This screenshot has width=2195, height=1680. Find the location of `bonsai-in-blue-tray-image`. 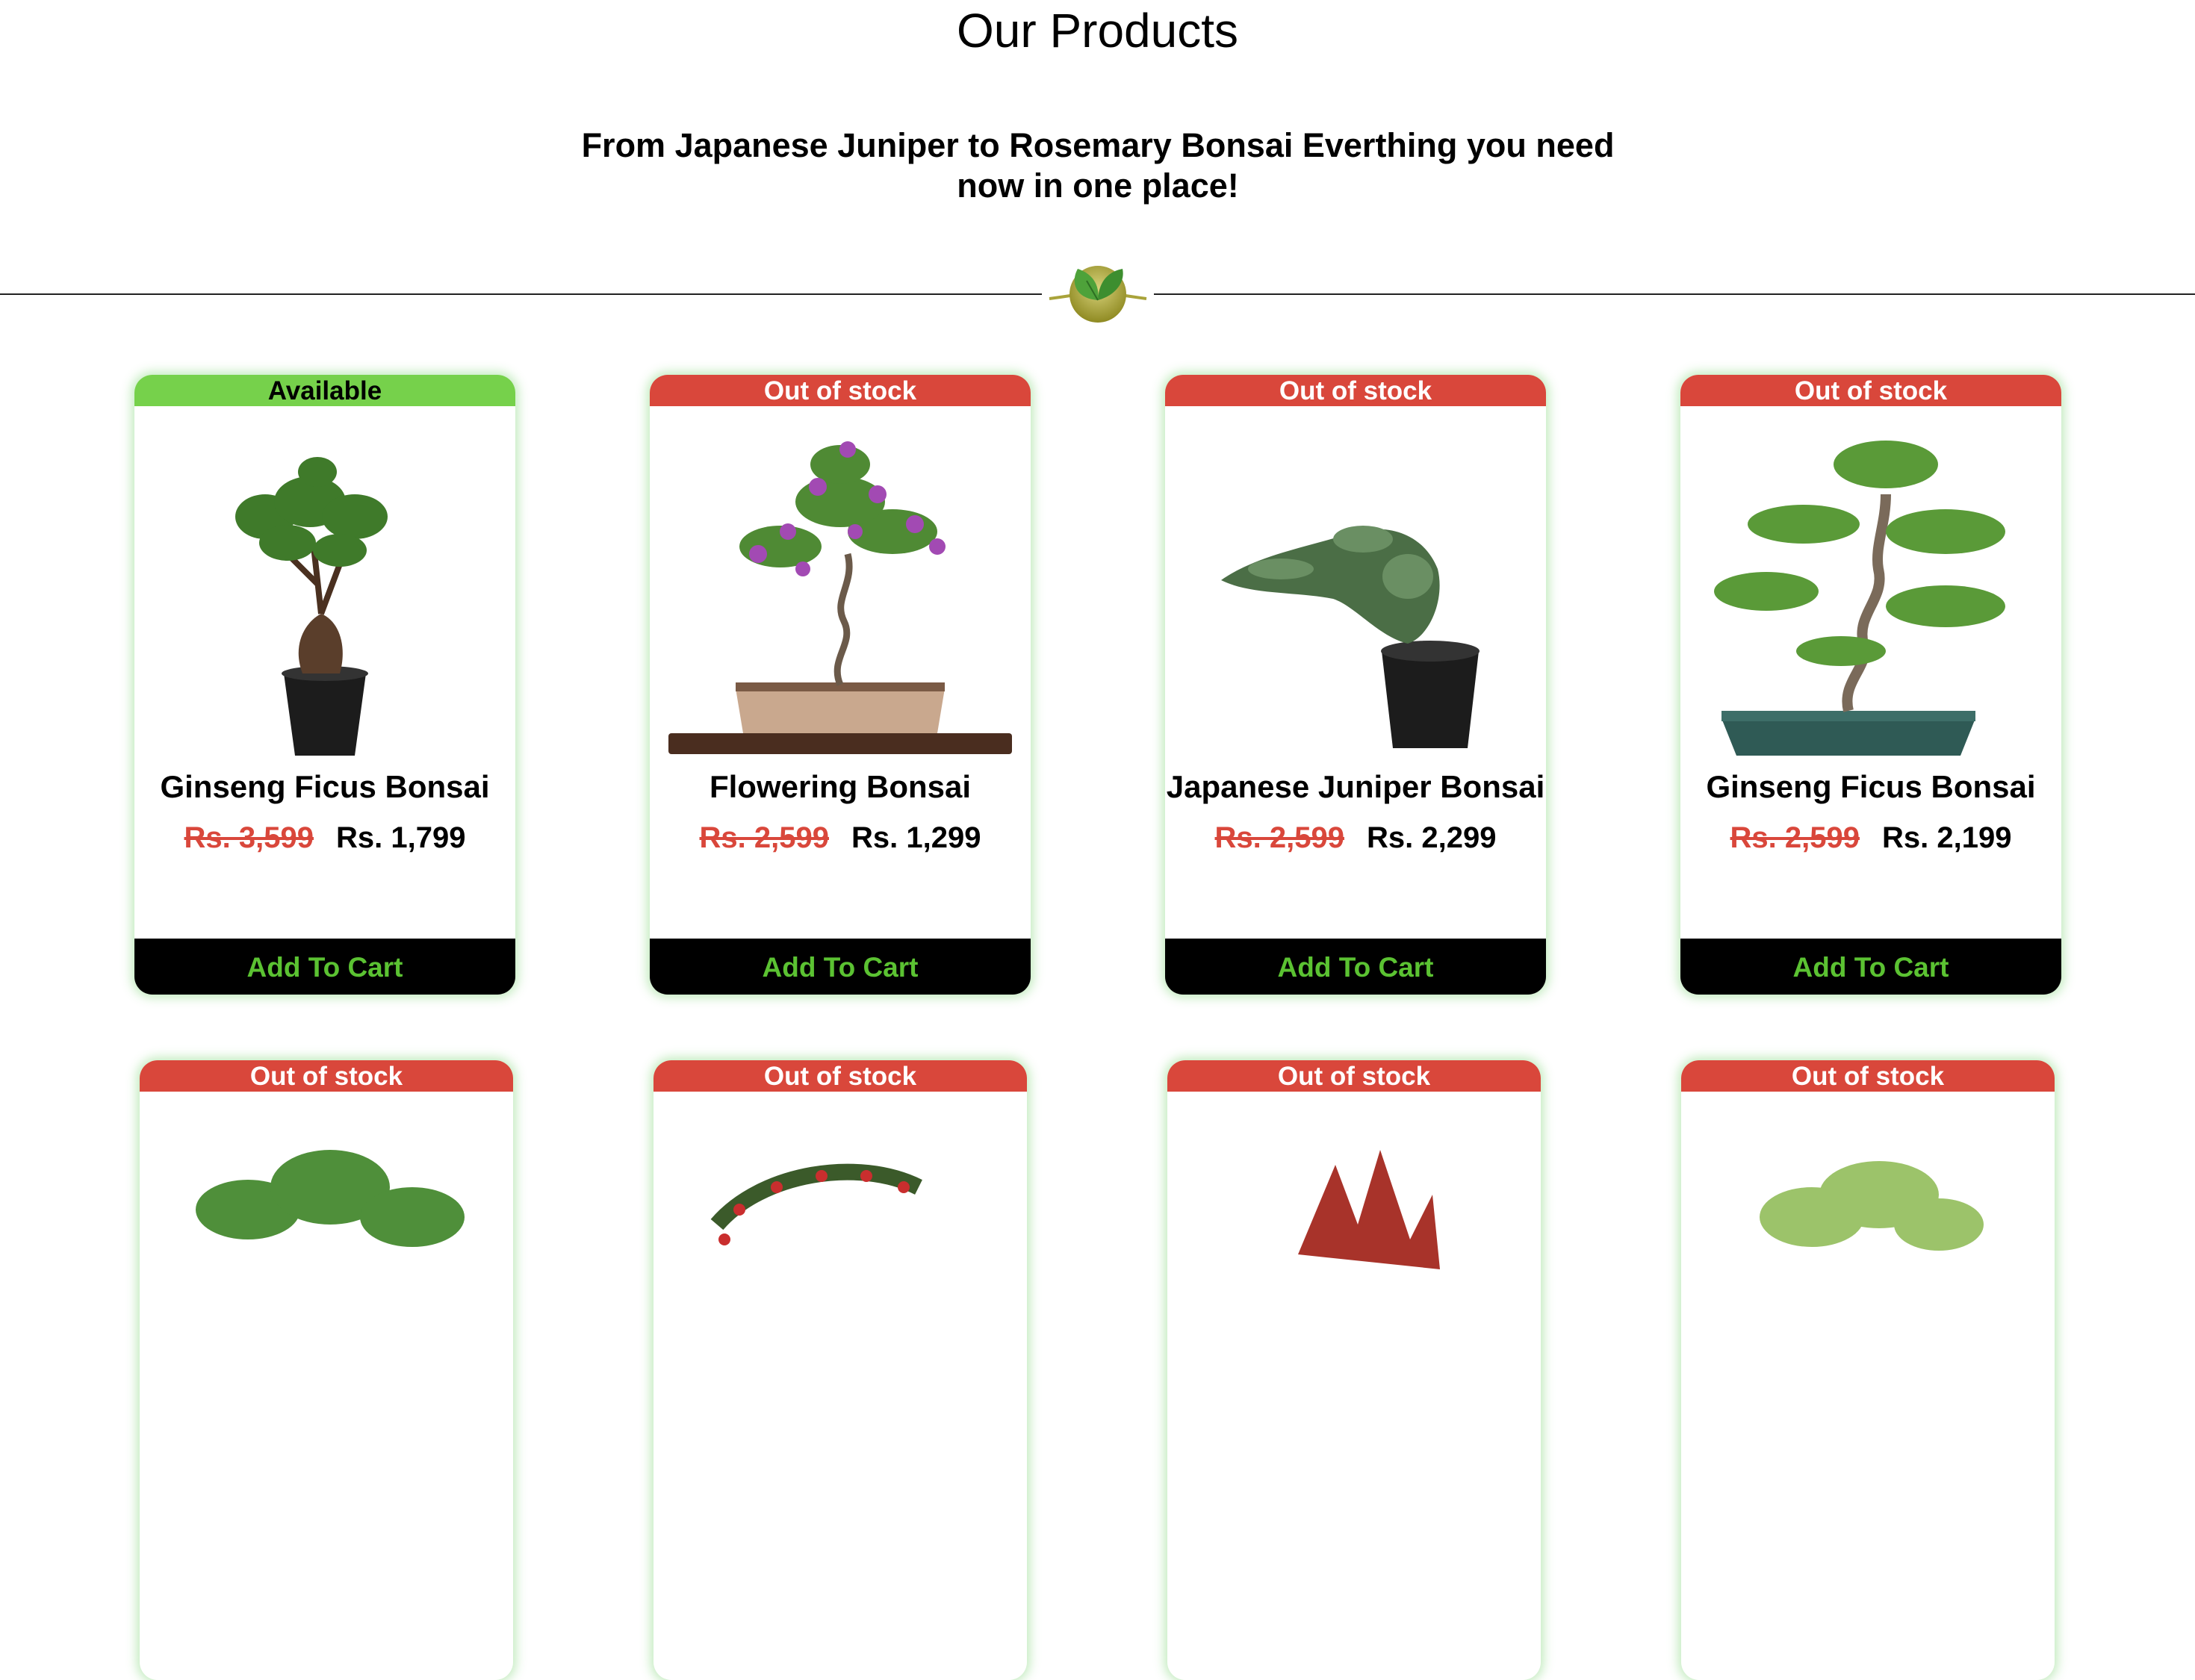

bonsai-in-blue-tray-image is located at coordinates (1859, 598).